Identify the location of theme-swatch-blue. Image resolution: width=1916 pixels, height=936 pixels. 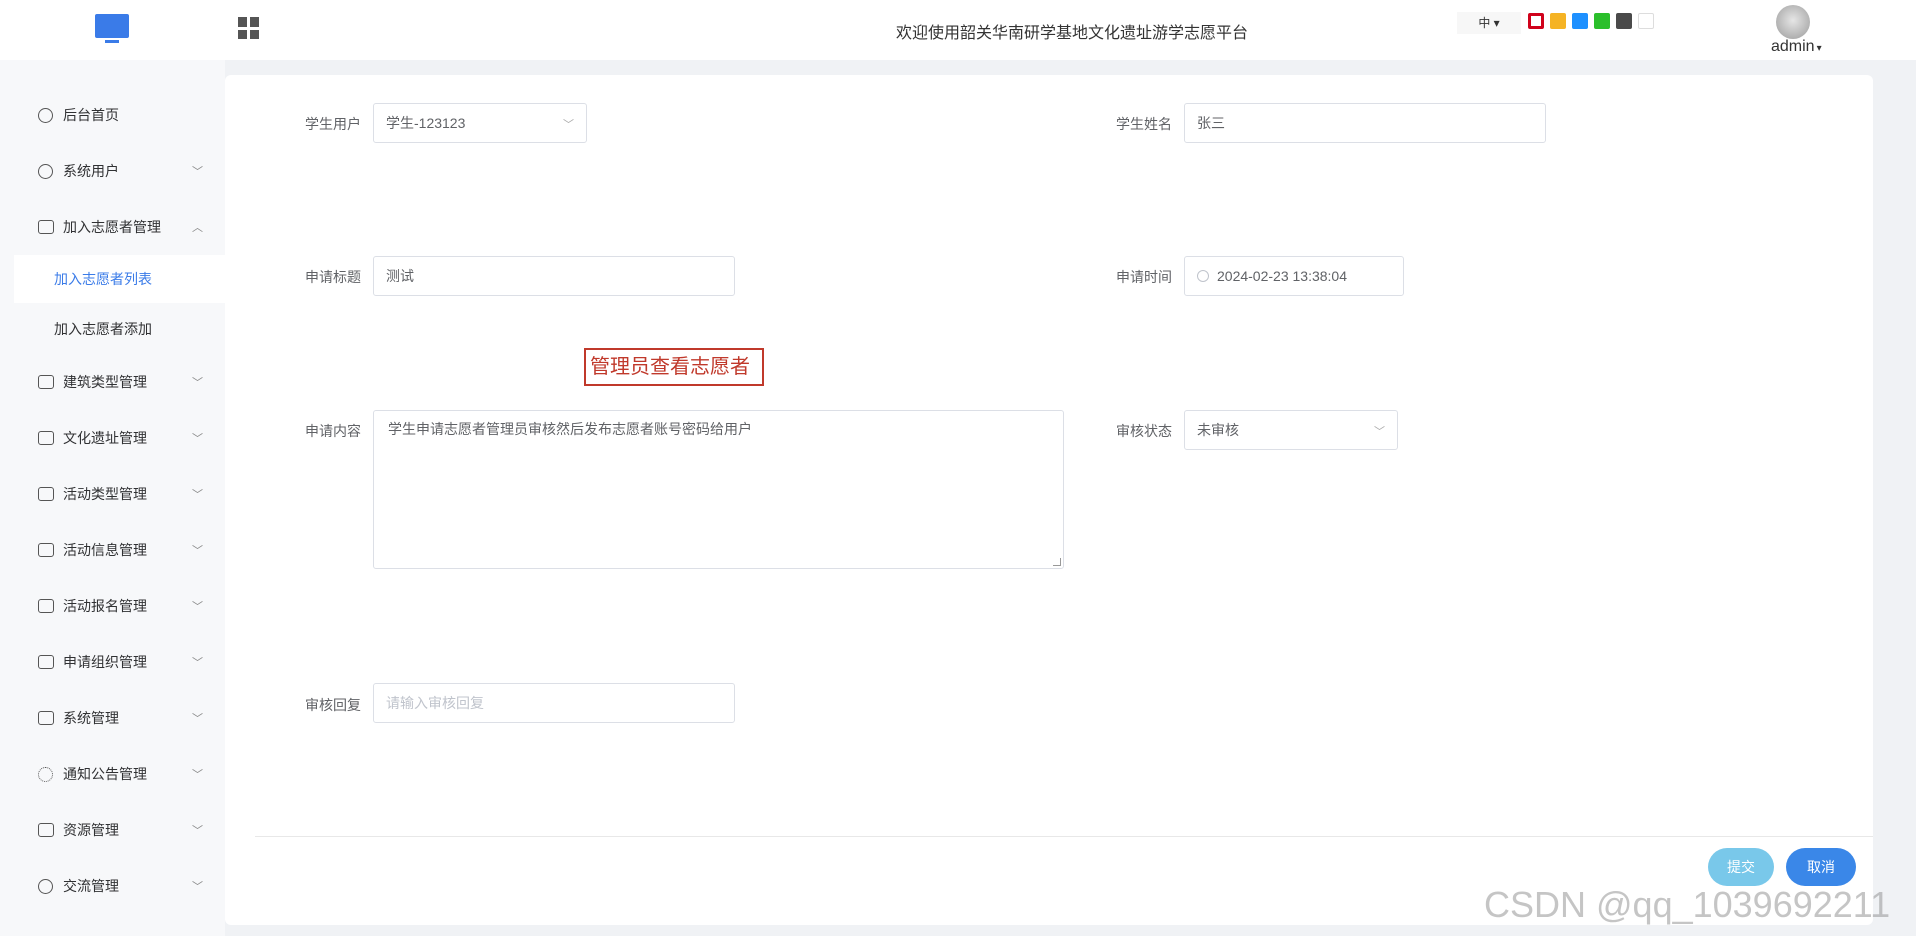
(1580, 21).